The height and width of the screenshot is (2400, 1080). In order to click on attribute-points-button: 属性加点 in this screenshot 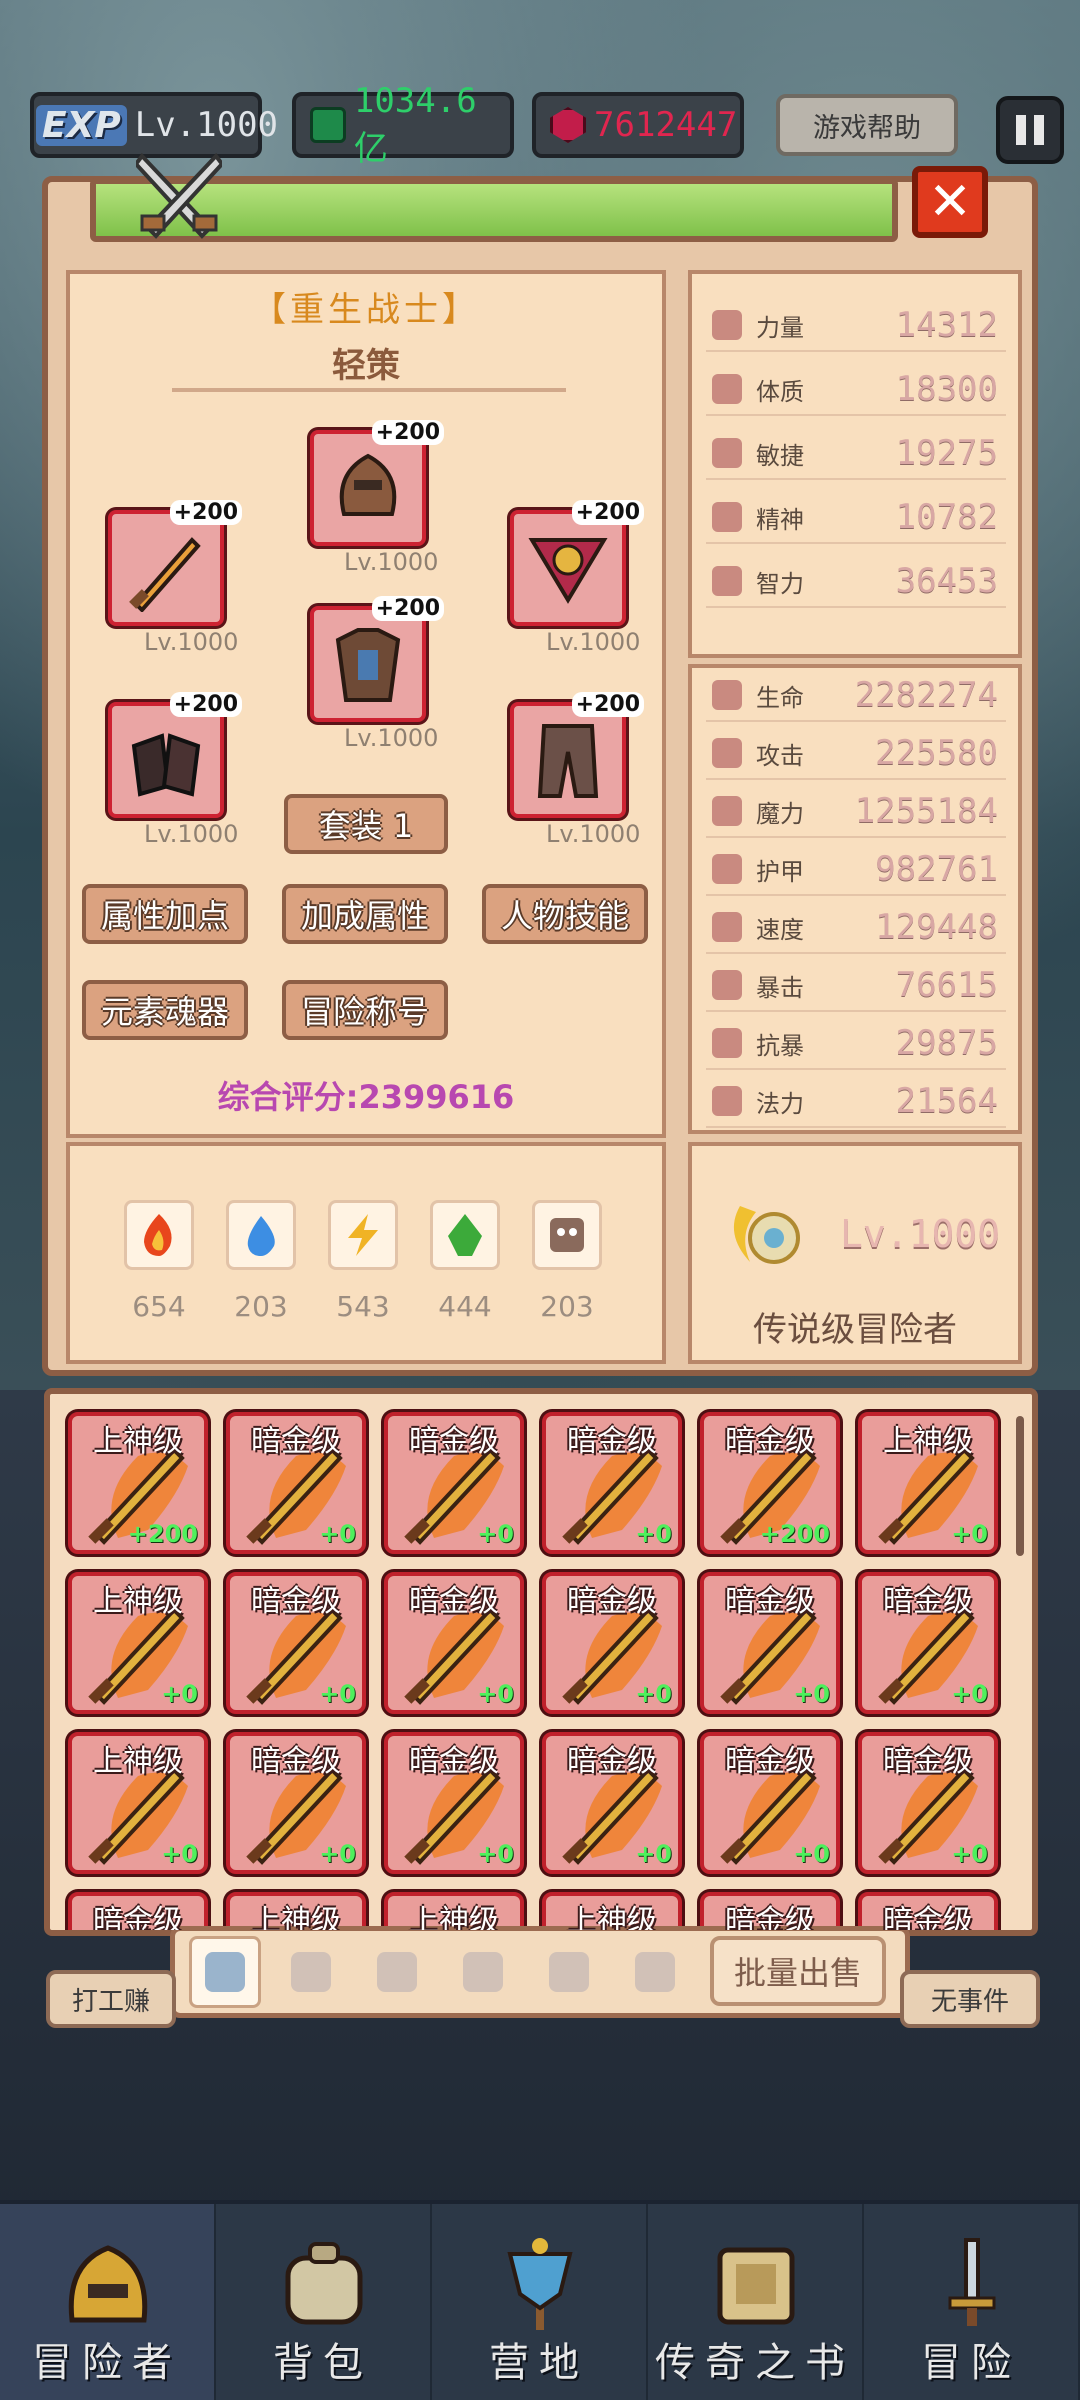, I will do `click(165, 914)`.